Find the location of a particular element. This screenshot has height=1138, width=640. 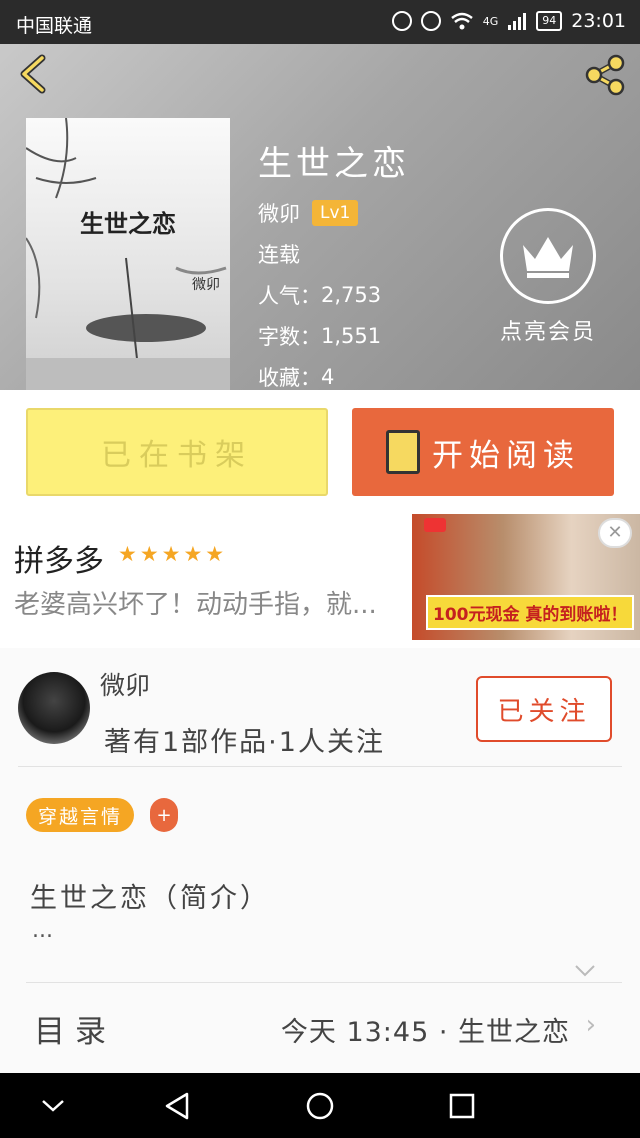

cover-author: 微卯 is located at coordinates (206, 285).